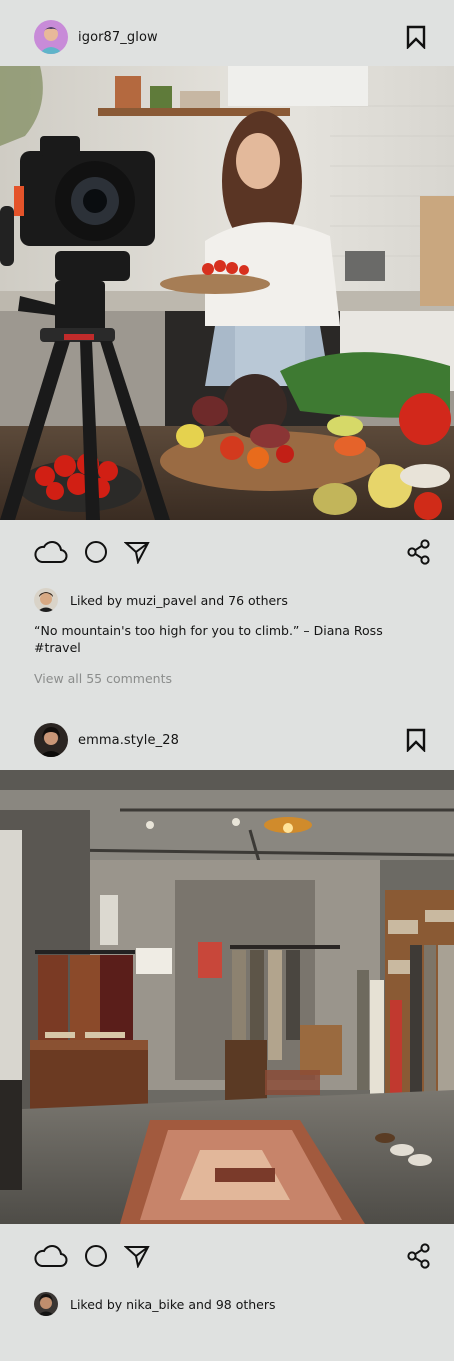 This screenshot has width=454, height=1361. I want to click on likes-row: Liked by nika_bike and 98 others, so click(155, 1304).